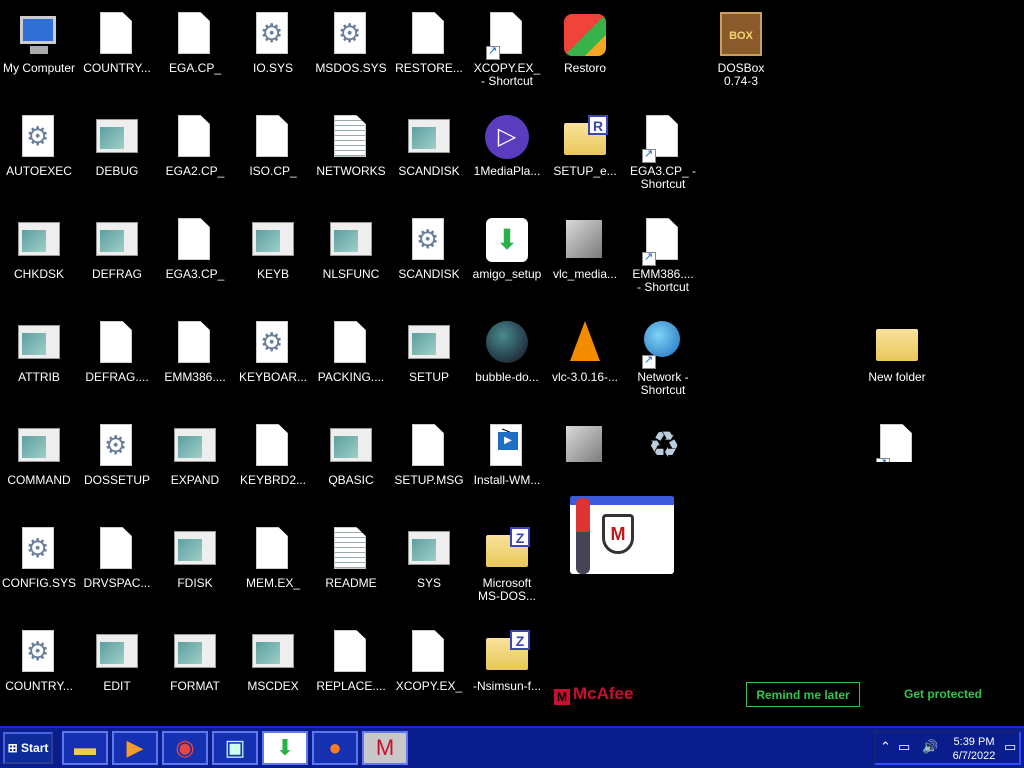 The image size is (1024, 768). Describe the element at coordinates (663, 262) in the screenshot. I see `desktop-icon-emm386-shortcut: EMM386.... - Shortcut` at that location.